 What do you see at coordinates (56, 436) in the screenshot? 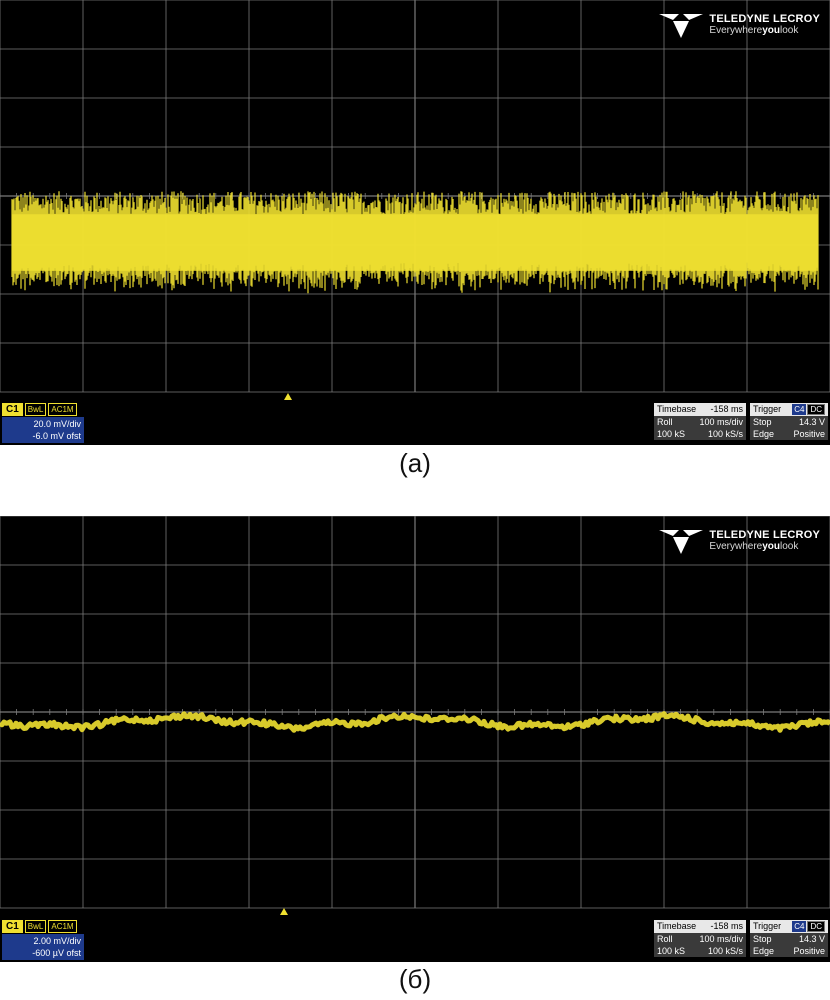
I see `vertical-offset: -6.0 mV ofst` at bounding box center [56, 436].